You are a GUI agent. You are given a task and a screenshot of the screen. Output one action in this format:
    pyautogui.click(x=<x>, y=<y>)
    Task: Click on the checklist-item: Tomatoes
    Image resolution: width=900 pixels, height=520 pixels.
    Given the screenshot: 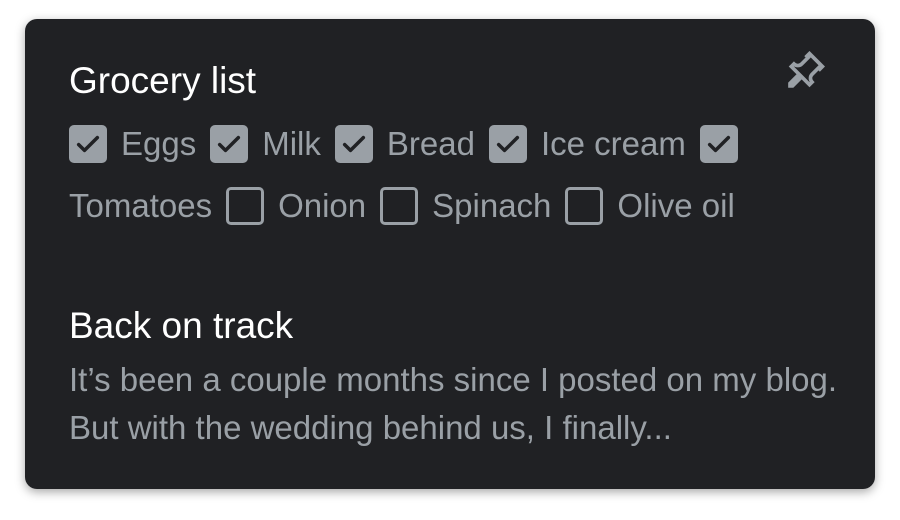 What is the action you would take?
    pyautogui.click(x=167, y=206)
    